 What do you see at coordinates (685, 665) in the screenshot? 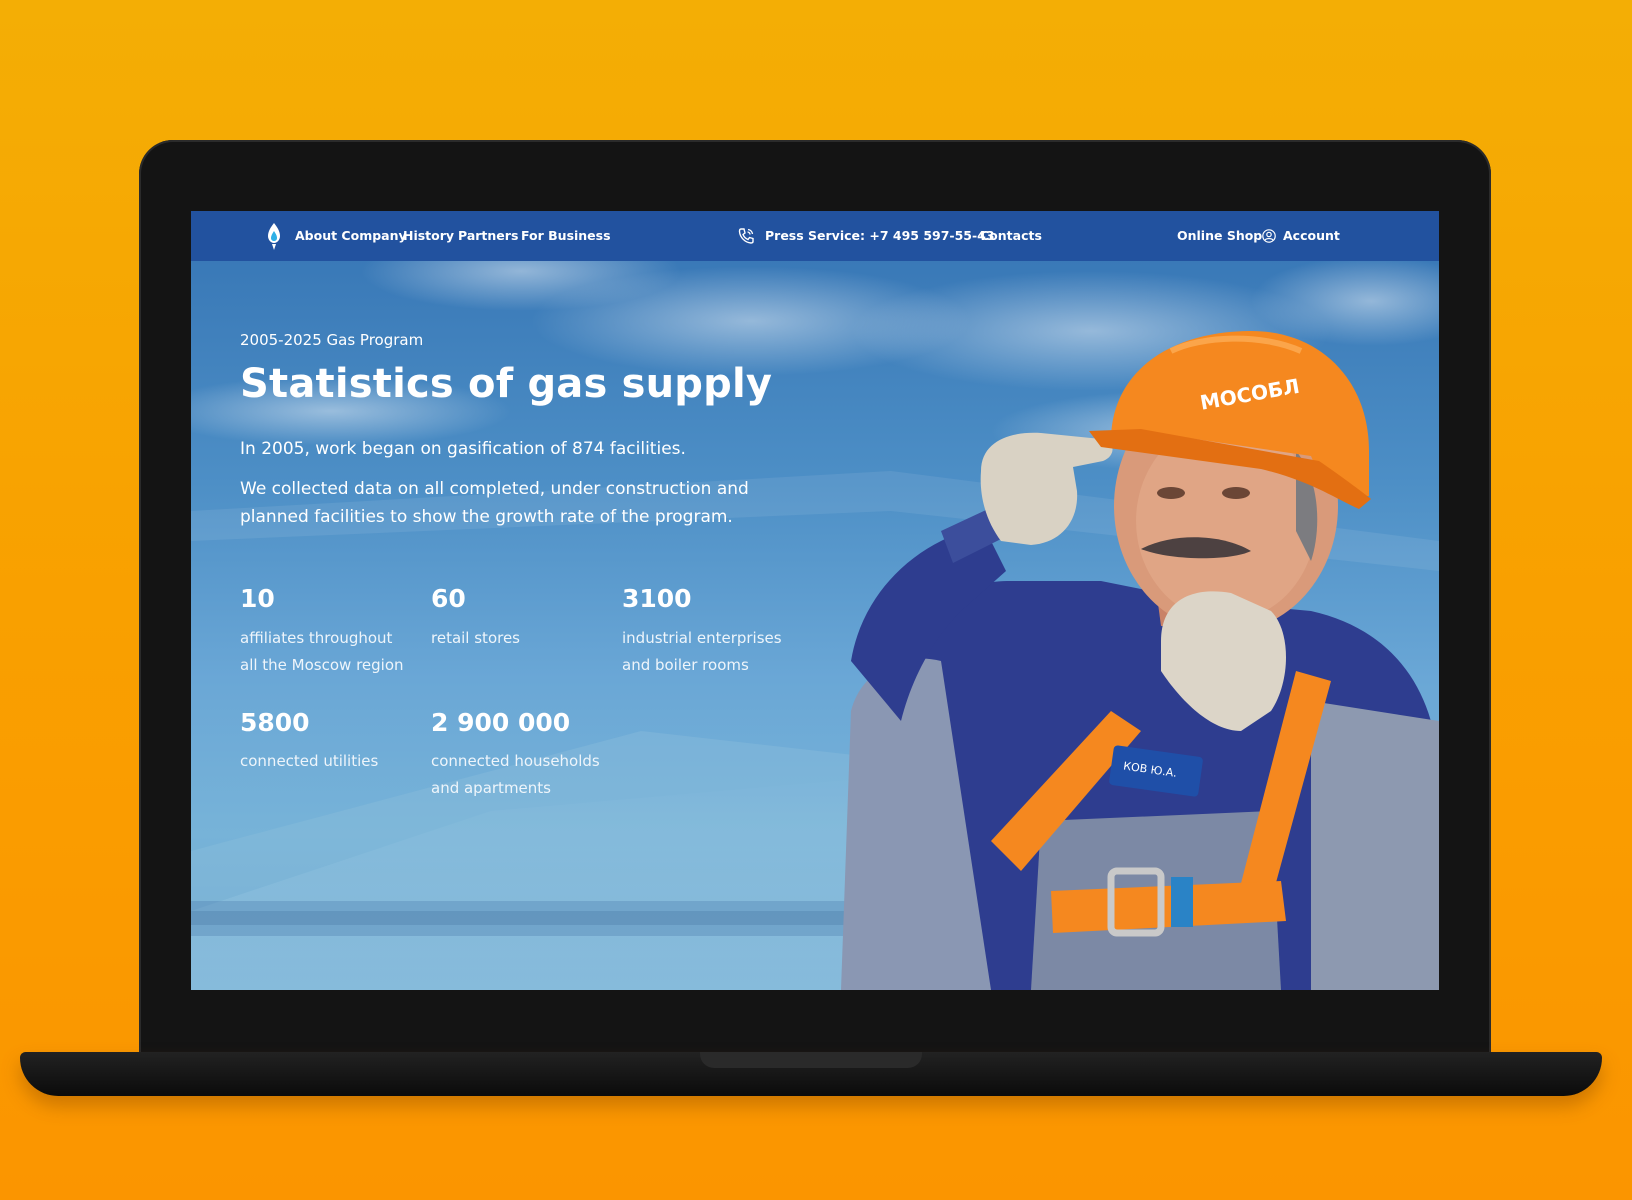
I see `stat-industrial-label-line-2: and boiler rooms` at bounding box center [685, 665].